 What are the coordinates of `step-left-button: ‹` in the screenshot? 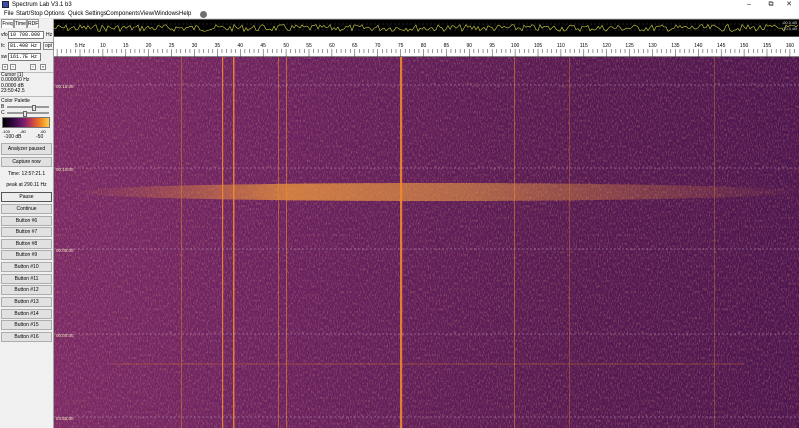 It's located at (13, 67).